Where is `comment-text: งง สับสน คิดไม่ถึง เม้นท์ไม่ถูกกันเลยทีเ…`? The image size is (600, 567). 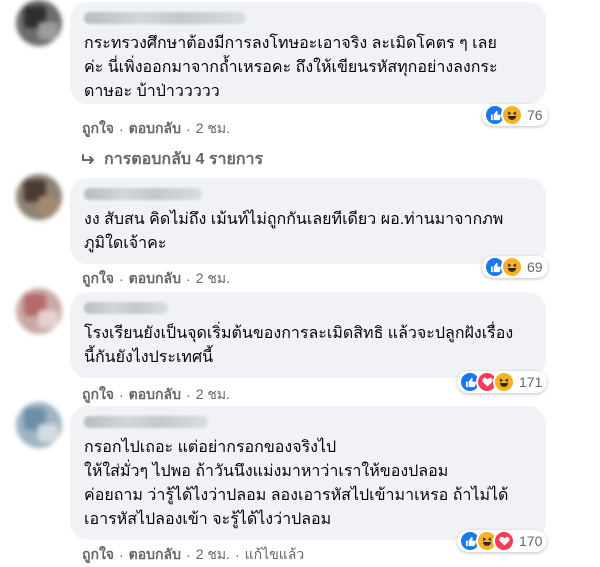 comment-text: งง สับสน คิดไม่ถึง เม้นท์ไม่ถูกกันเลยทีเ… is located at coordinates (294, 231).